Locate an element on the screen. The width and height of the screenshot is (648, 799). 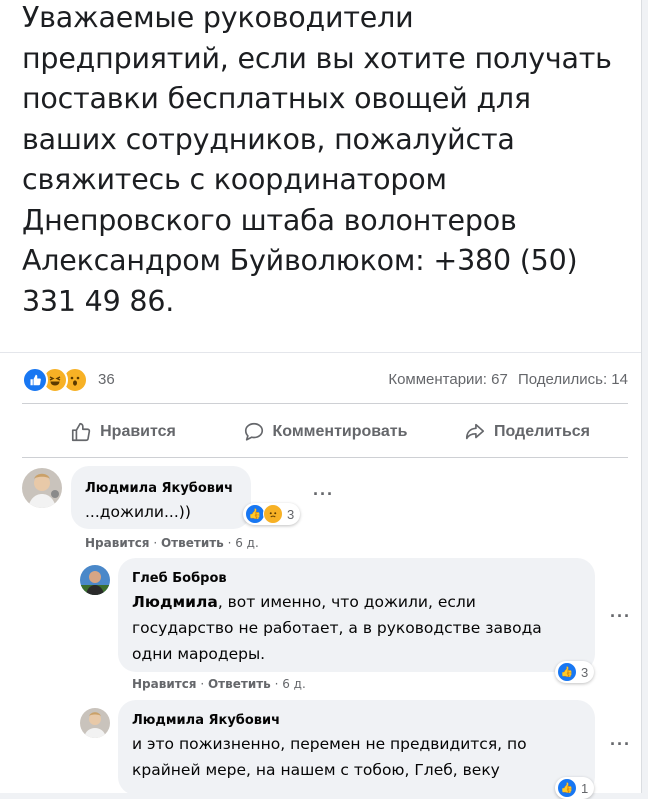
reaction-count: 36 is located at coordinates (106, 379).